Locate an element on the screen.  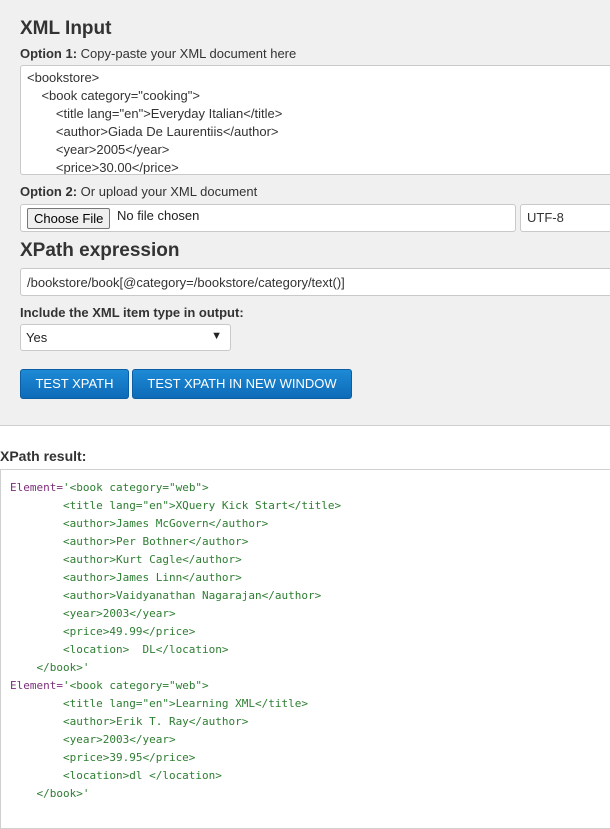
result-line: <title lang="en">Learning XML</title> is located at coordinates (310, 704).